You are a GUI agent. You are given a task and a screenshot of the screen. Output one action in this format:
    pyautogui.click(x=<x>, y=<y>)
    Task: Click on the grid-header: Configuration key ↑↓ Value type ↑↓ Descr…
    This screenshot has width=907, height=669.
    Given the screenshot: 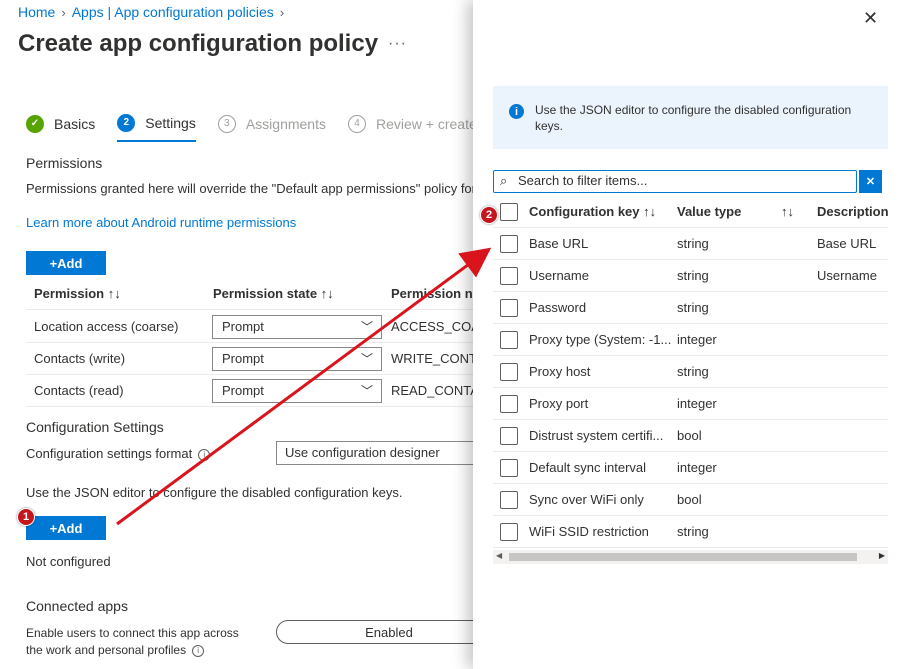 What is the action you would take?
    pyautogui.click(x=691, y=213)
    